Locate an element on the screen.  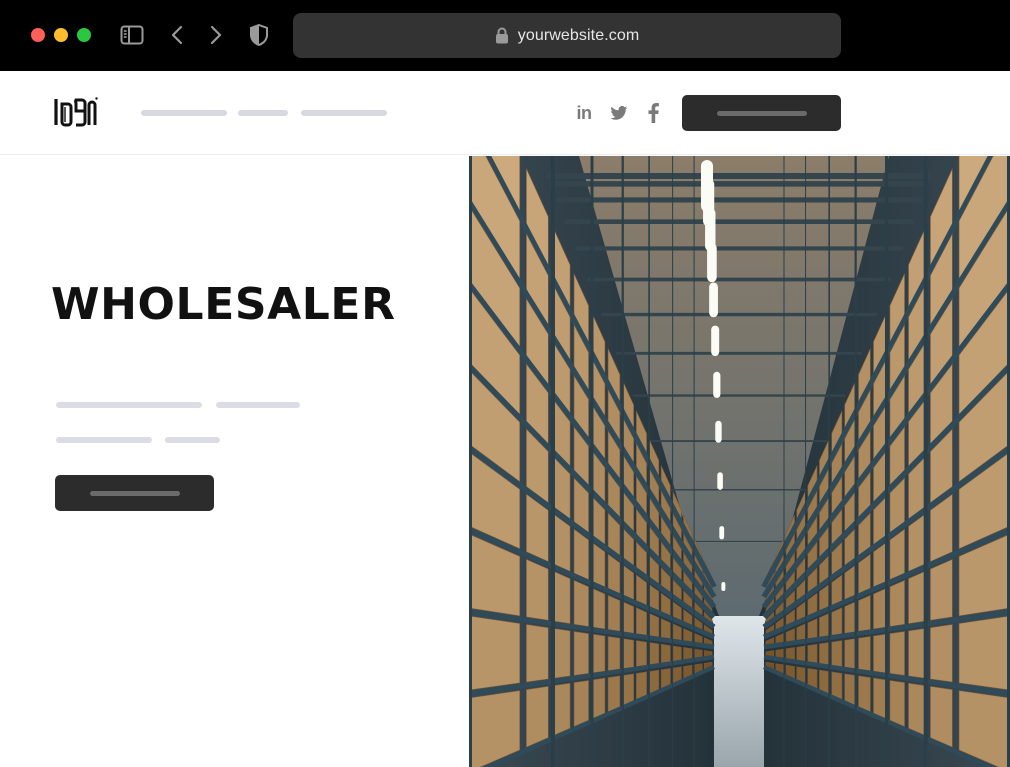
maximize-window-button is located at coordinates (84, 35).